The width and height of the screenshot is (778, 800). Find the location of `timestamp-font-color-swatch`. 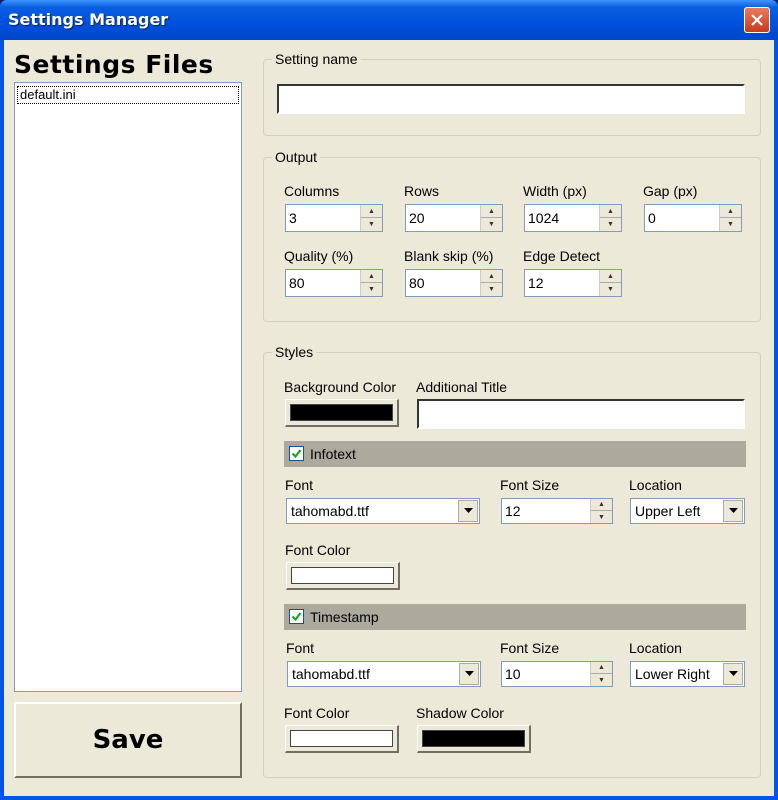

timestamp-font-color-swatch is located at coordinates (341, 738).